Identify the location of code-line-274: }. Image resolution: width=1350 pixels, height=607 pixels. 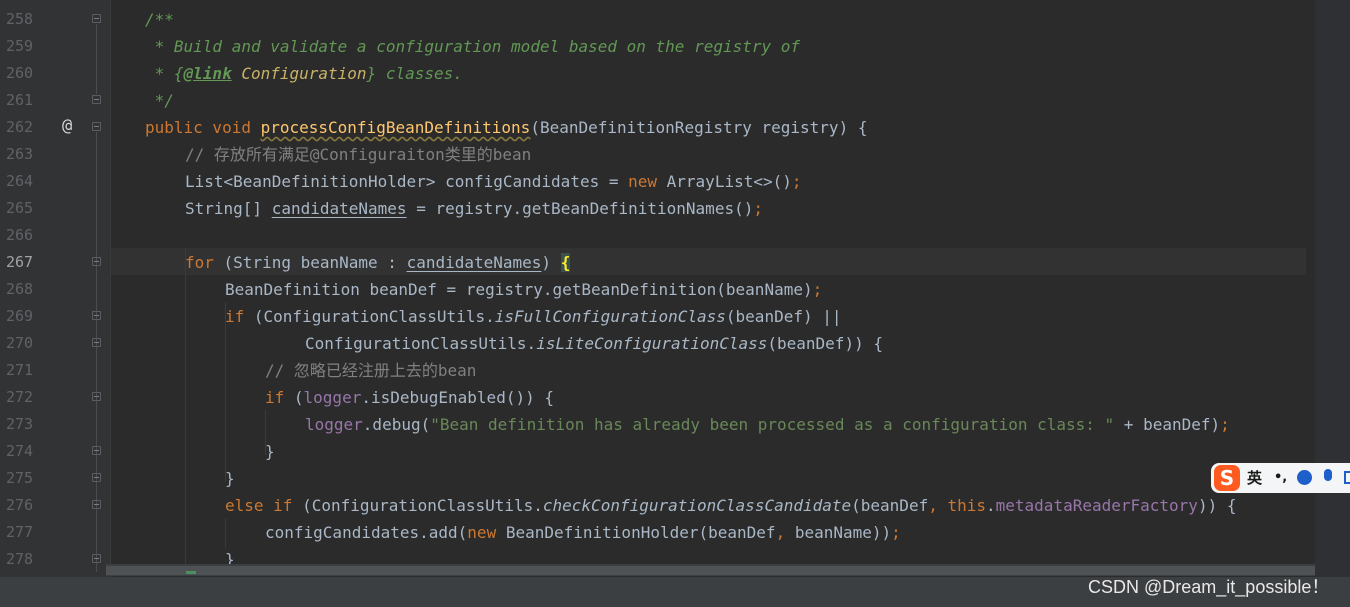
(270, 451).